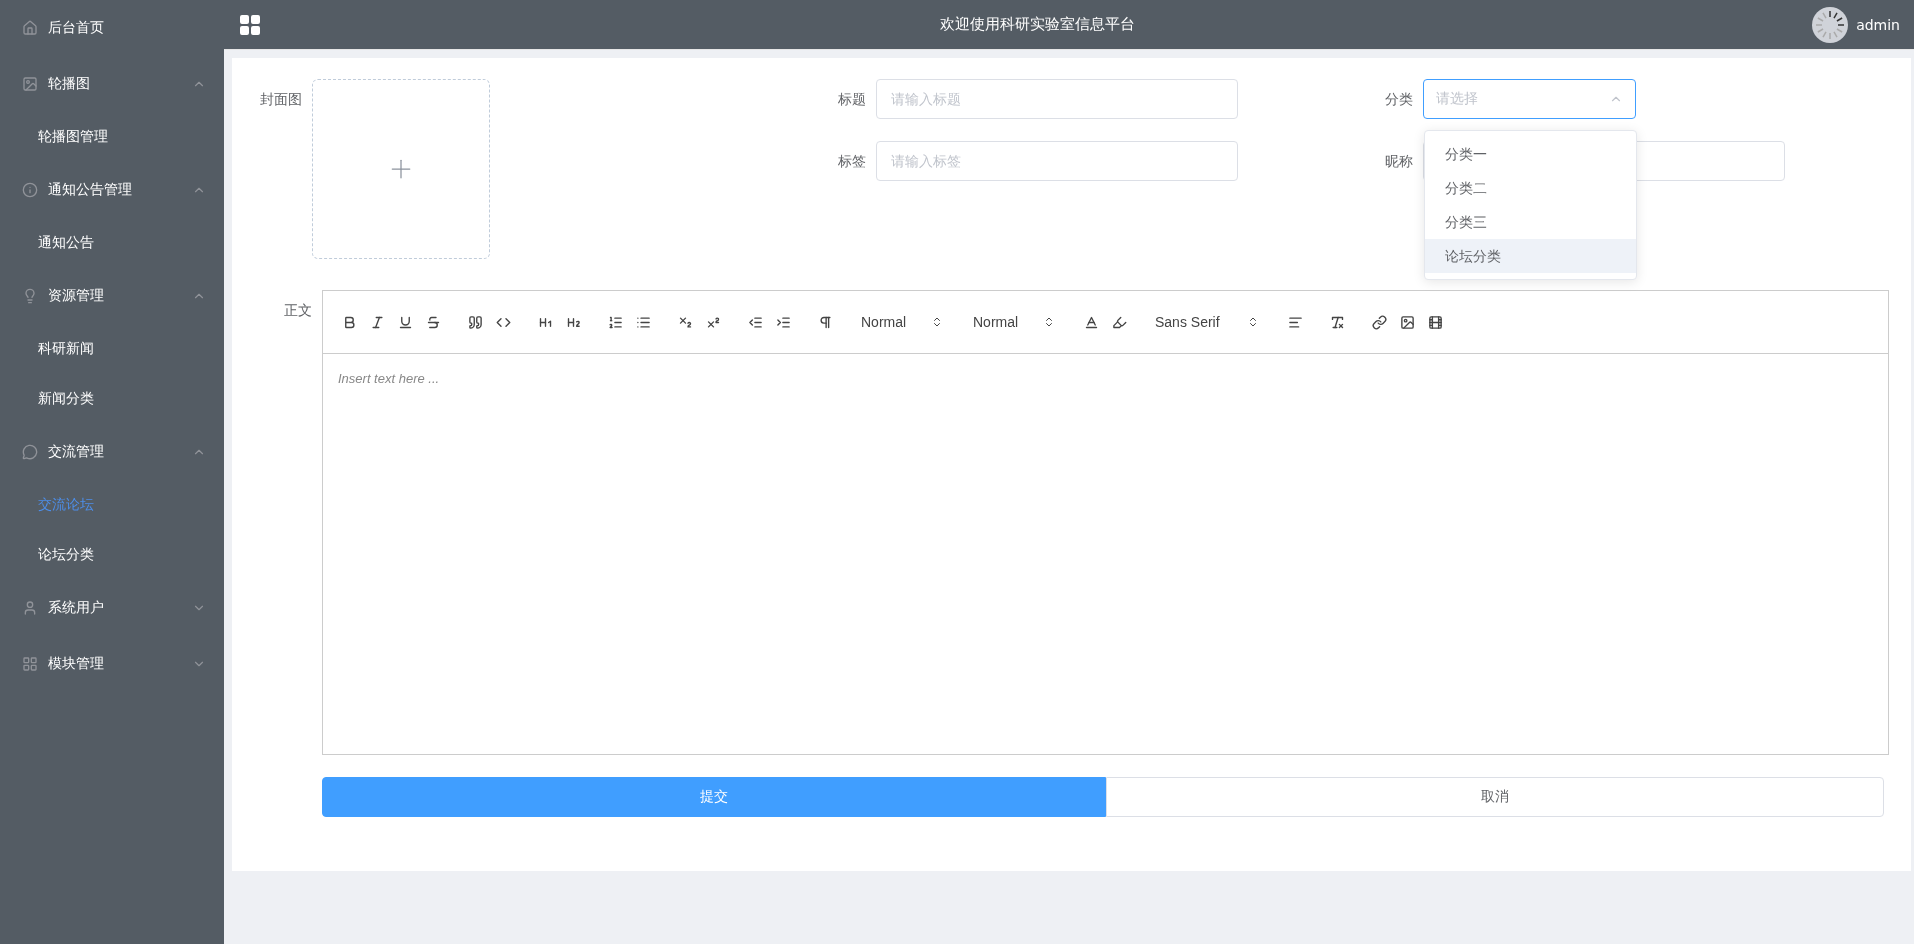  I want to click on header-title: 欢迎使用科研实验室信息平台, so click(1037, 24).